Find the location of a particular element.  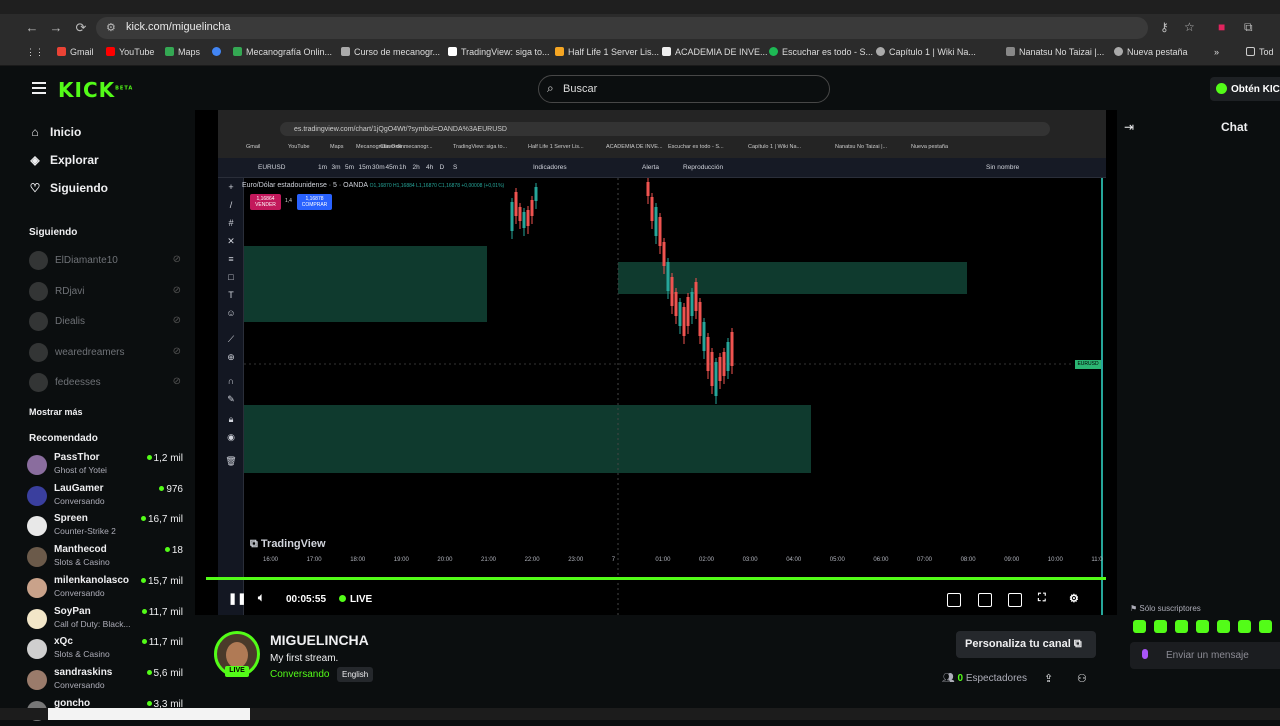

ruler-icon: ⟋ is located at coordinates (231, 339).